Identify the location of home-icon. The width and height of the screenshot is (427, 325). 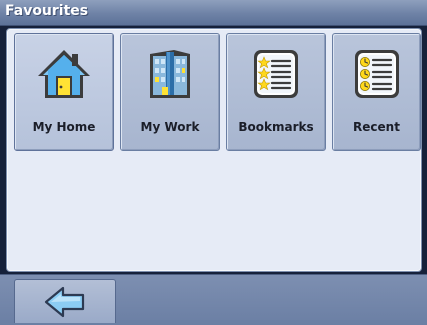
(64, 74).